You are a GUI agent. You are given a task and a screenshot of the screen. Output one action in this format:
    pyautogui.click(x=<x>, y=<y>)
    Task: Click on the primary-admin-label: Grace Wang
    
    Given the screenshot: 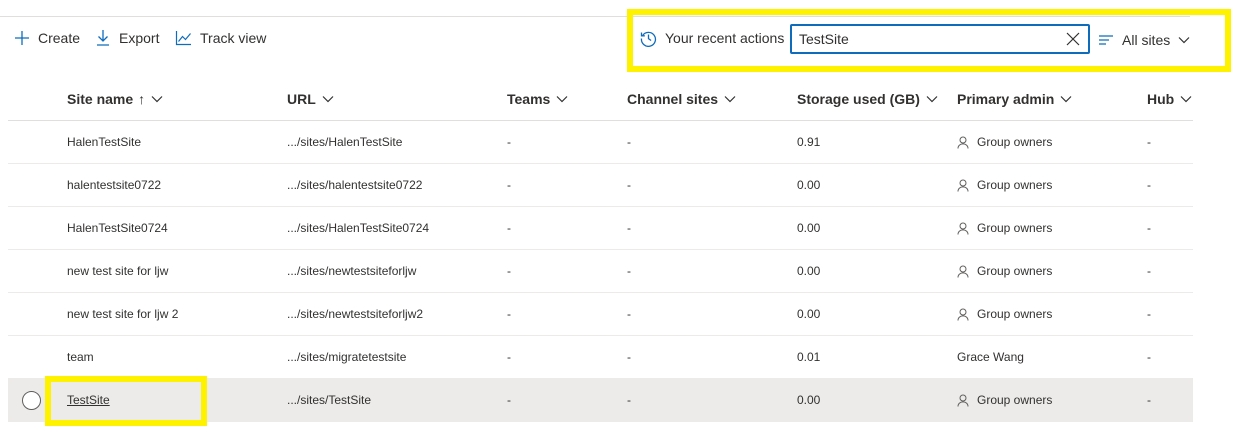 What is the action you would take?
    pyautogui.click(x=990, y=357)
    